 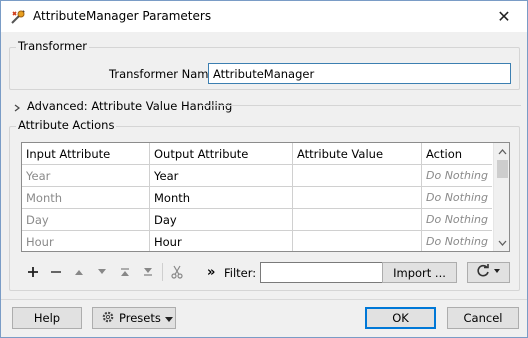 What do you see at coordinates (221, 176) in the screenshot?
I see `output-attribute-cell: Year` at bounding box center [221, 176].